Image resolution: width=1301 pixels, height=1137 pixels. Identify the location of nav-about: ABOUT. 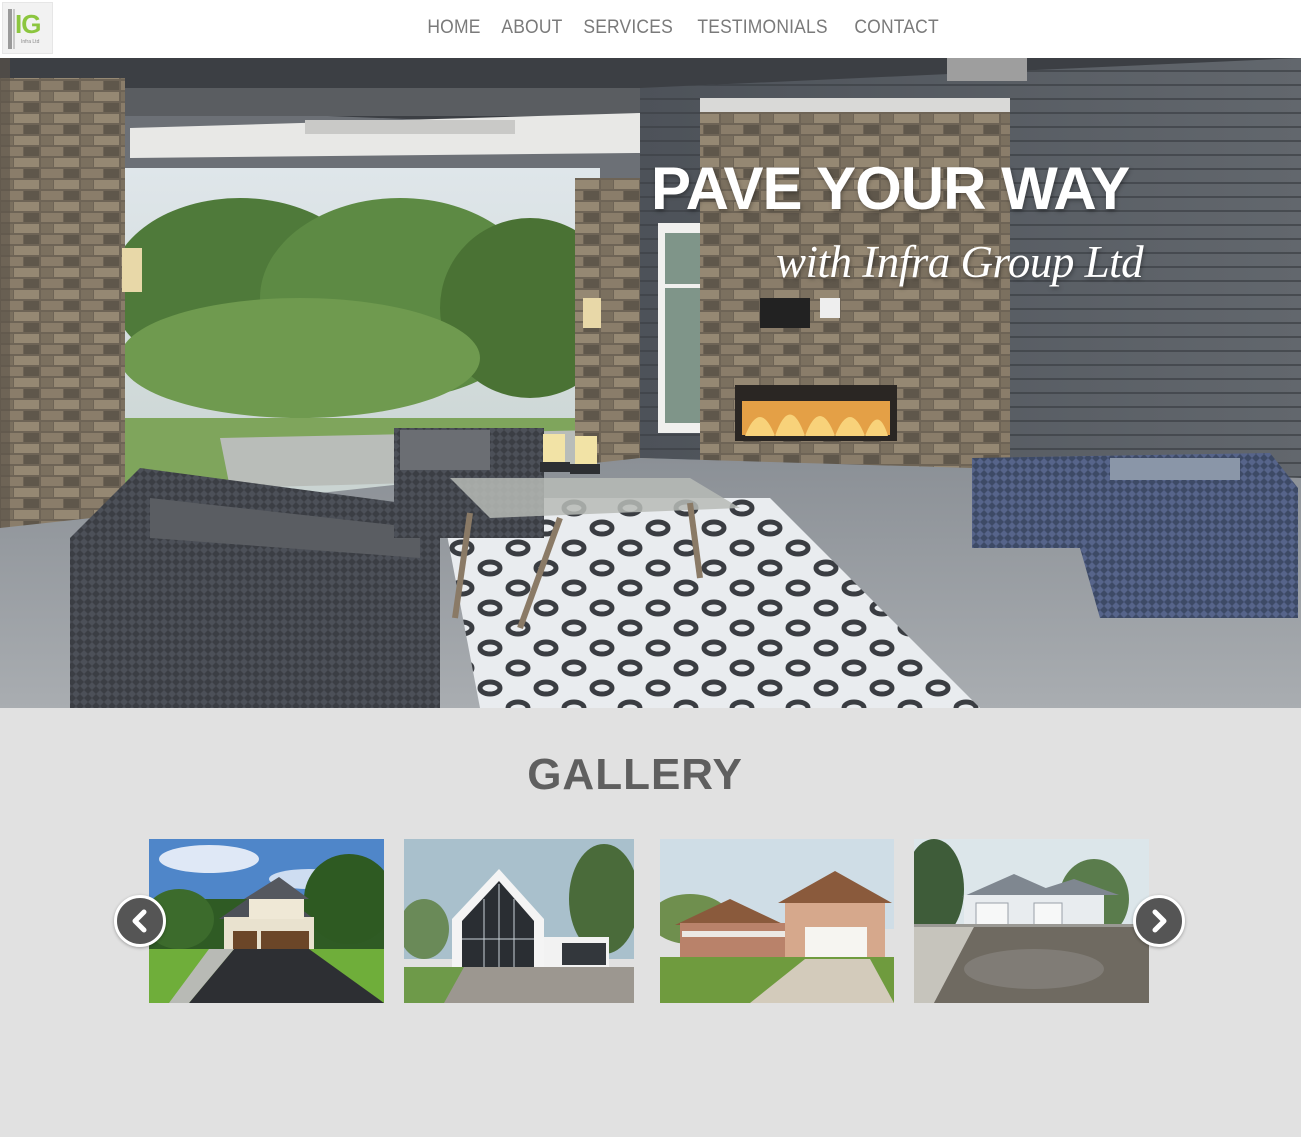
(532, 28).